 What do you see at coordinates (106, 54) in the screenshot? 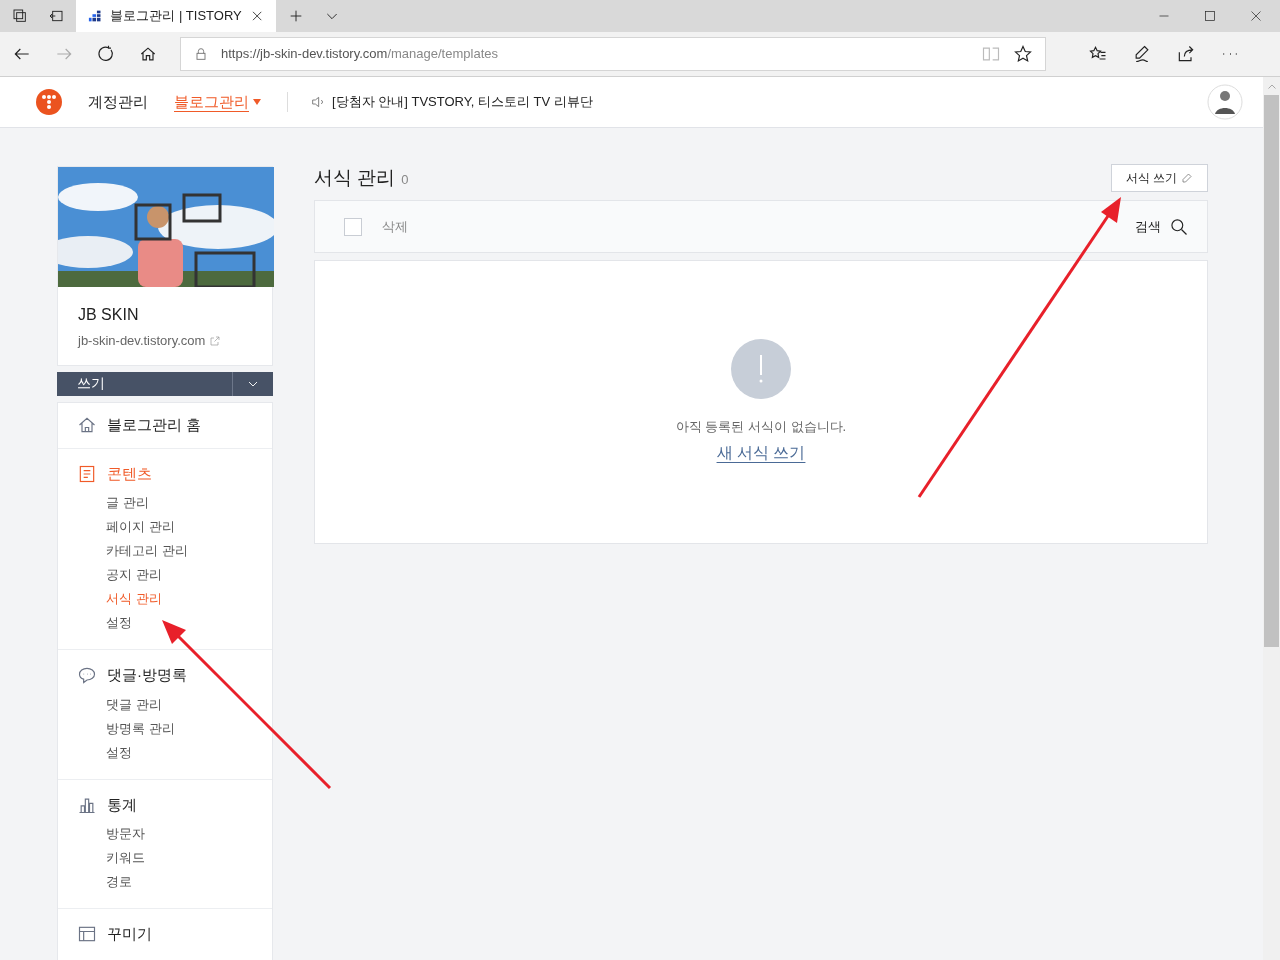
I see `refresh-icon` at bounding box center [106, 54].